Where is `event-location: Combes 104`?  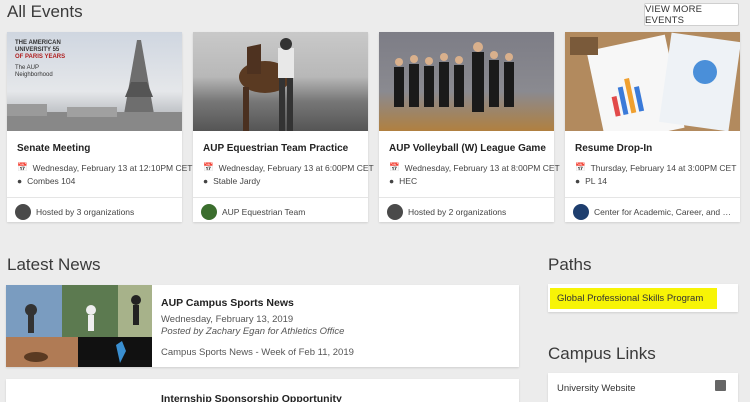 event-location: Combes 104 is located at coordinates (51, 181).